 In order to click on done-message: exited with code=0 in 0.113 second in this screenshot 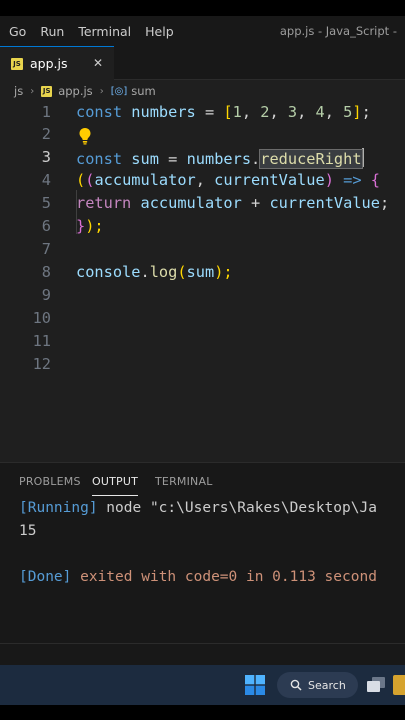, I will do `click(224, 577)`.